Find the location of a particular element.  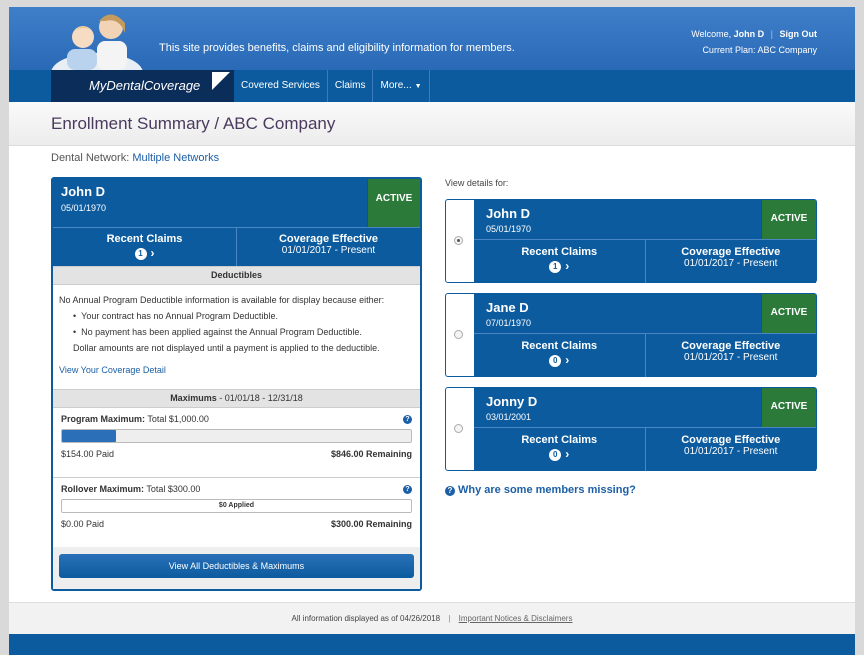

rollover-max-total: Total $300.00 is located at coordinates (173, 489).